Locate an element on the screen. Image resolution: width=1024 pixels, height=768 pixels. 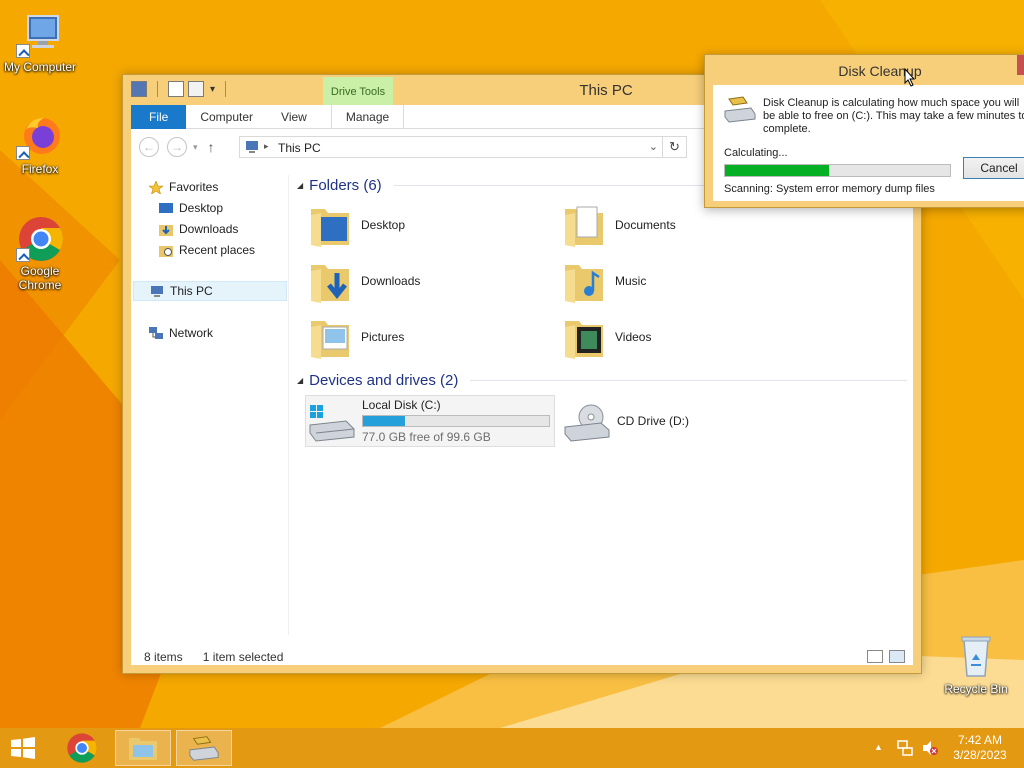
firefox-icon is located at coordinates (40, 136).